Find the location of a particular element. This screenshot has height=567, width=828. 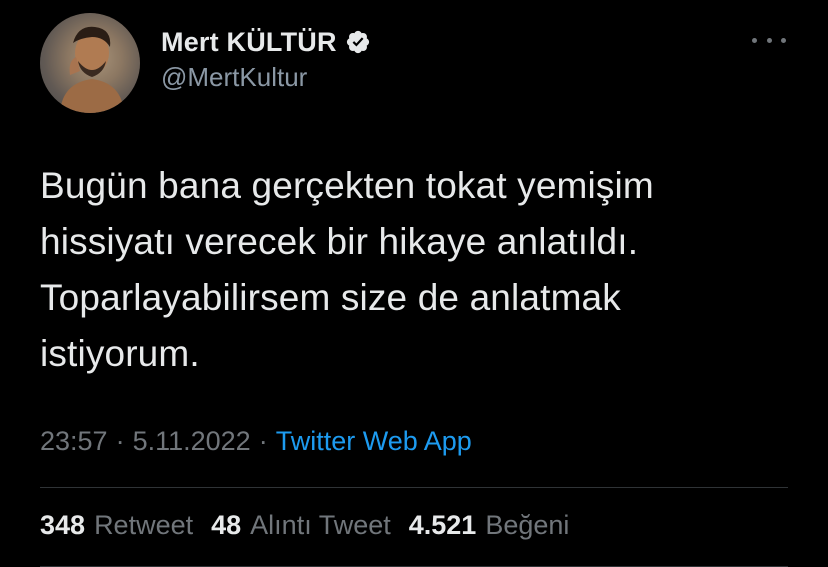

author-block: Mert KÜLTÜR @MertKultur is located at coordinates (266, 58).